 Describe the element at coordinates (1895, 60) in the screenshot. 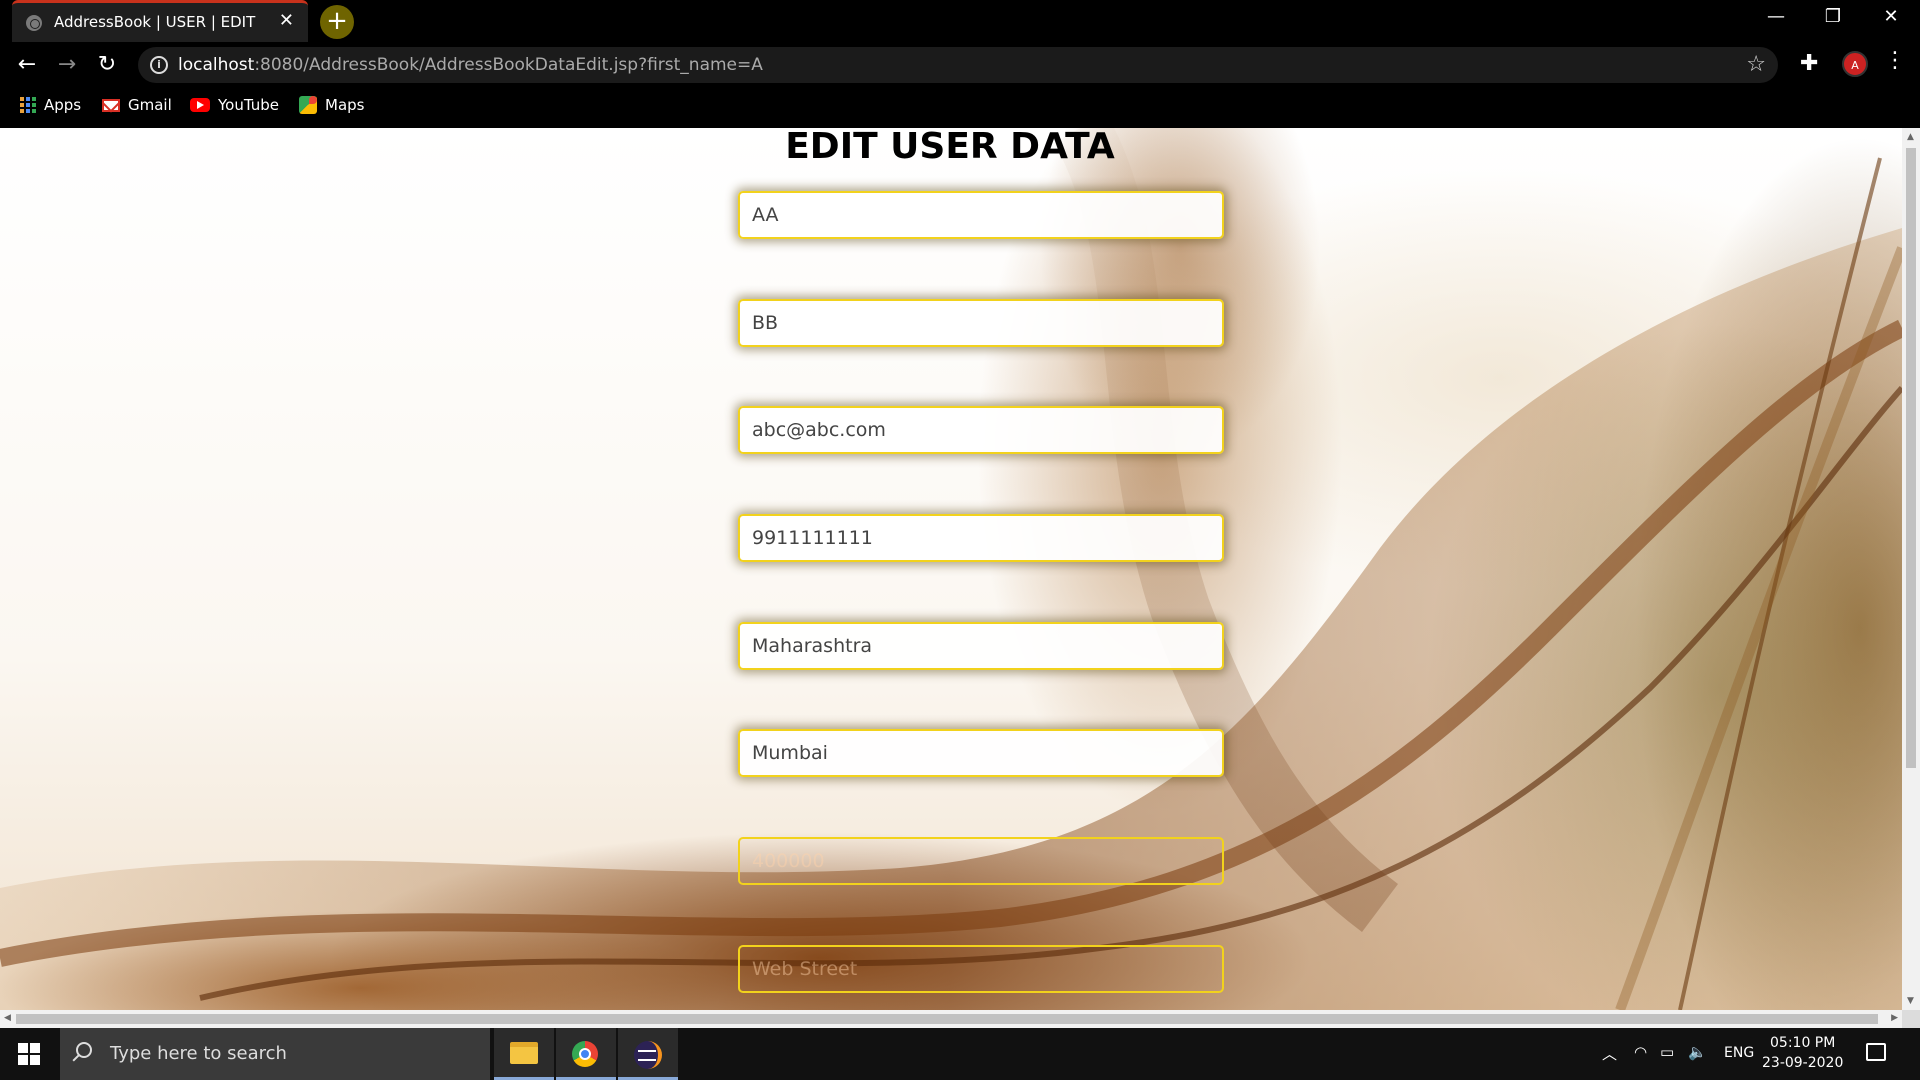

I see `menu-dots-icon: ⋮` at that location.